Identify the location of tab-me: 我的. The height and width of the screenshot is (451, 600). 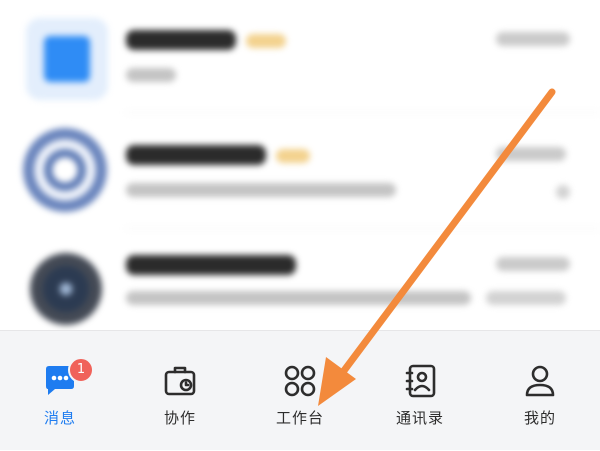
(540, 391).